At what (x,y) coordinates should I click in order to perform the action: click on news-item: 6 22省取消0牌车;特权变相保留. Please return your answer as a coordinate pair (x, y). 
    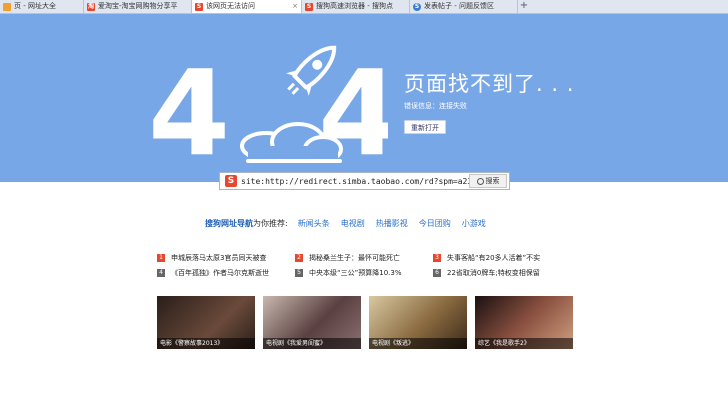
    Looking at the image, I should click on (502, 273).